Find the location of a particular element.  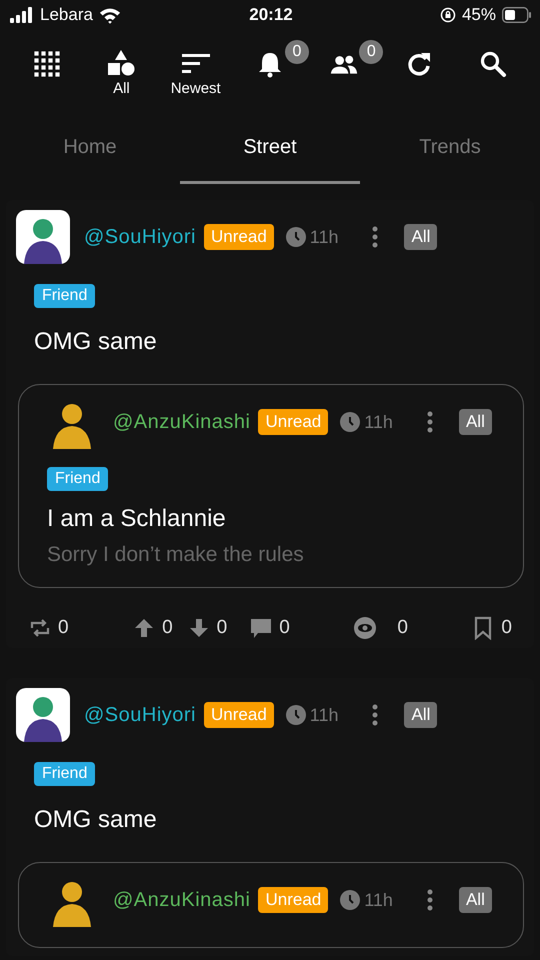

quoted-post: @AnzuKinashi Unread 11h All is located at coordinates (271, 905).